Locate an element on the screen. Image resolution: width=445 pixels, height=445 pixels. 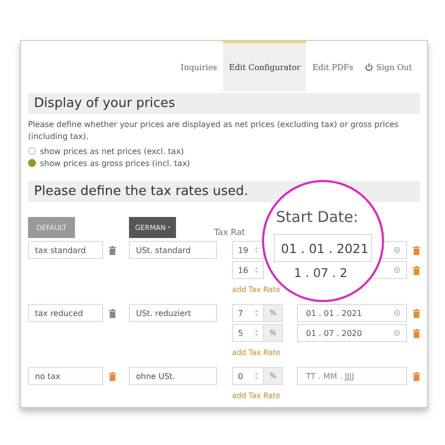
rate-field: 5 is located at coordinates (248, 333).